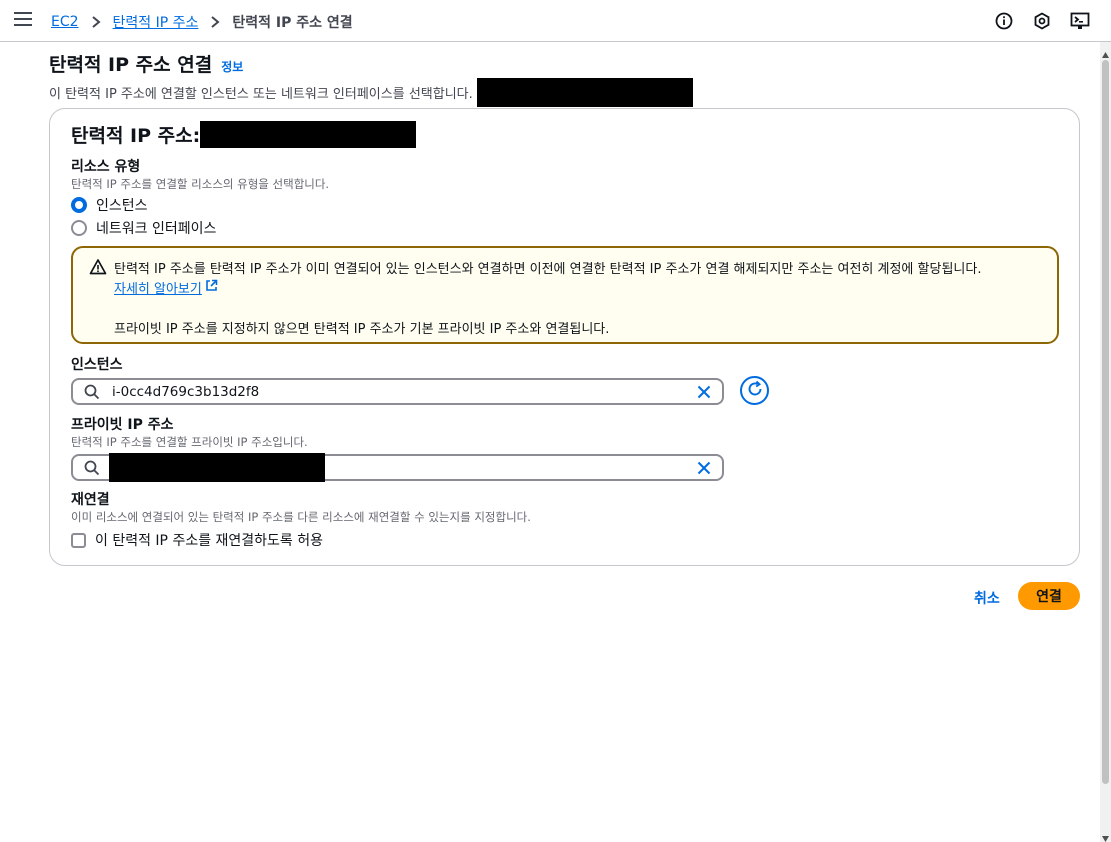  I want to click on info-icon, so click(1004, 21).